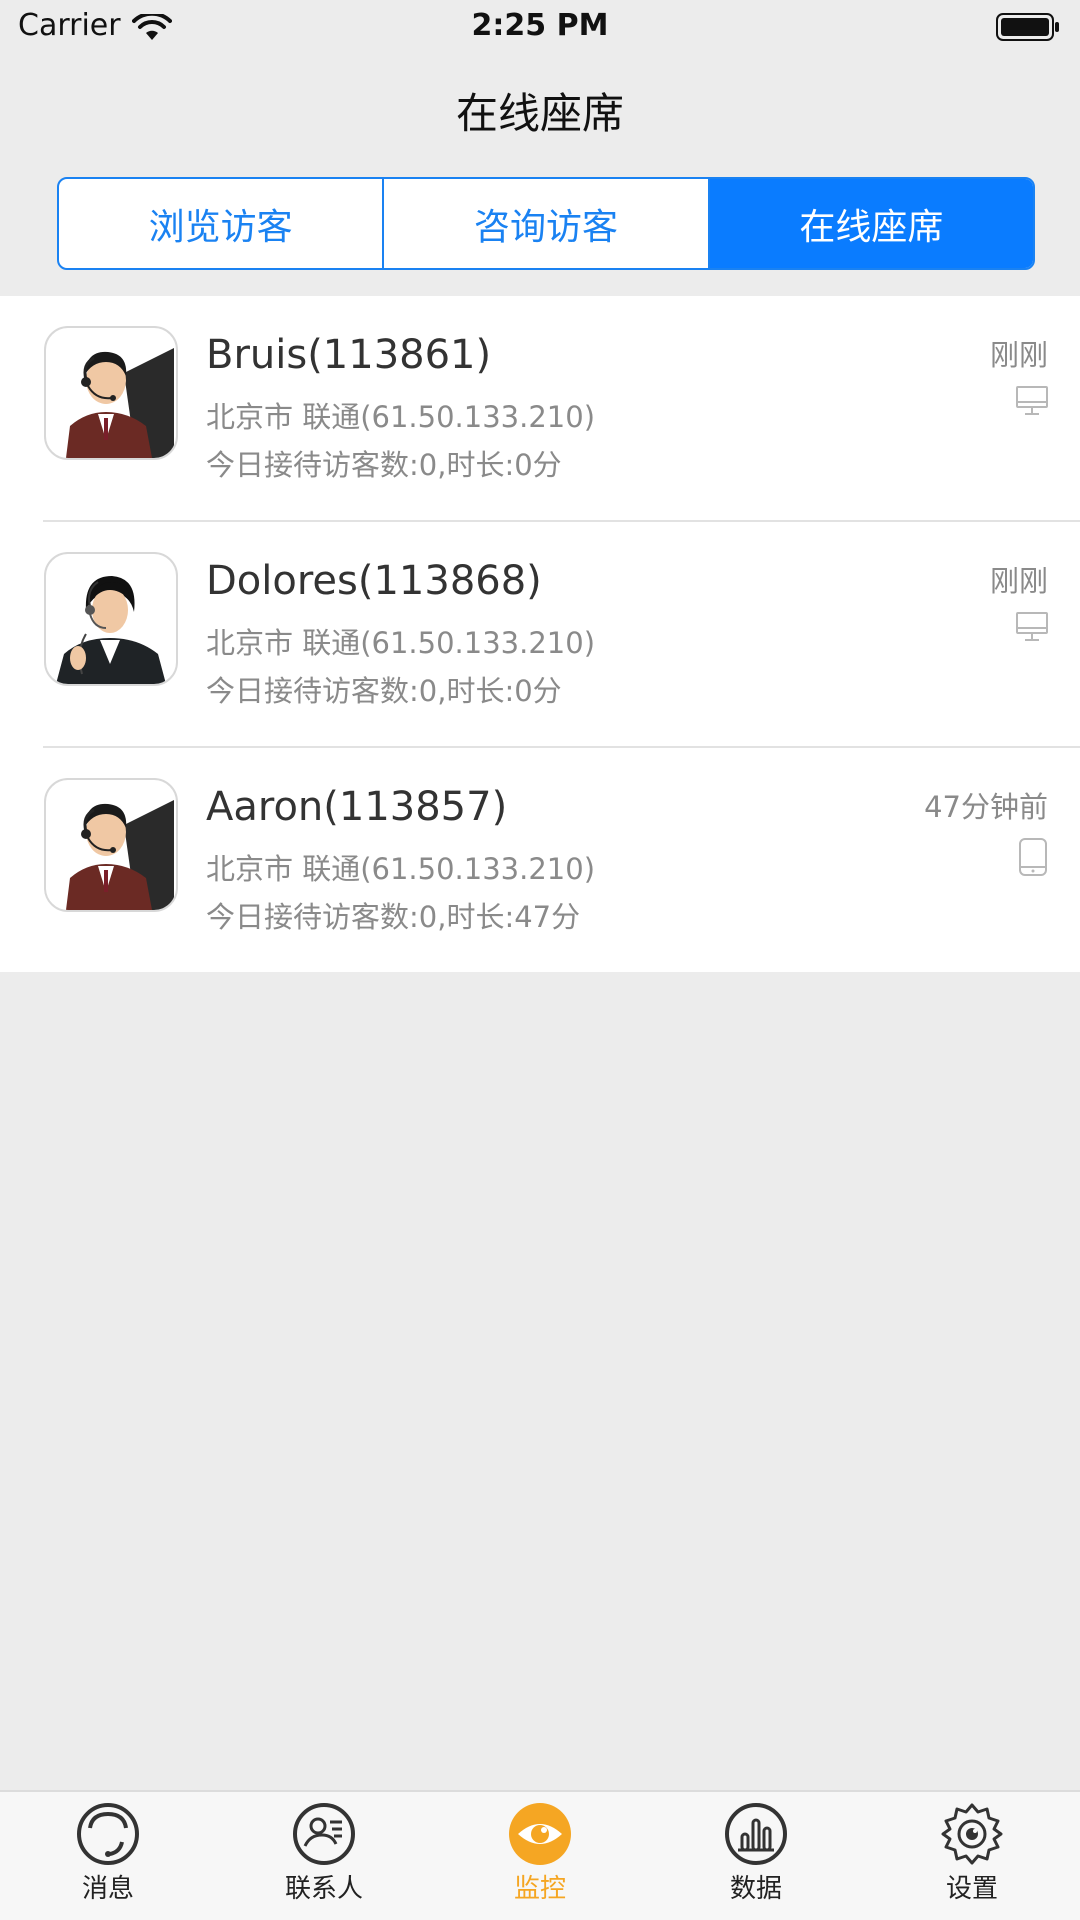 The image size is (1080, 1920). I want to click on segmented-control: 浏览访客 咨询访客 在线座席, so click(546, 223).